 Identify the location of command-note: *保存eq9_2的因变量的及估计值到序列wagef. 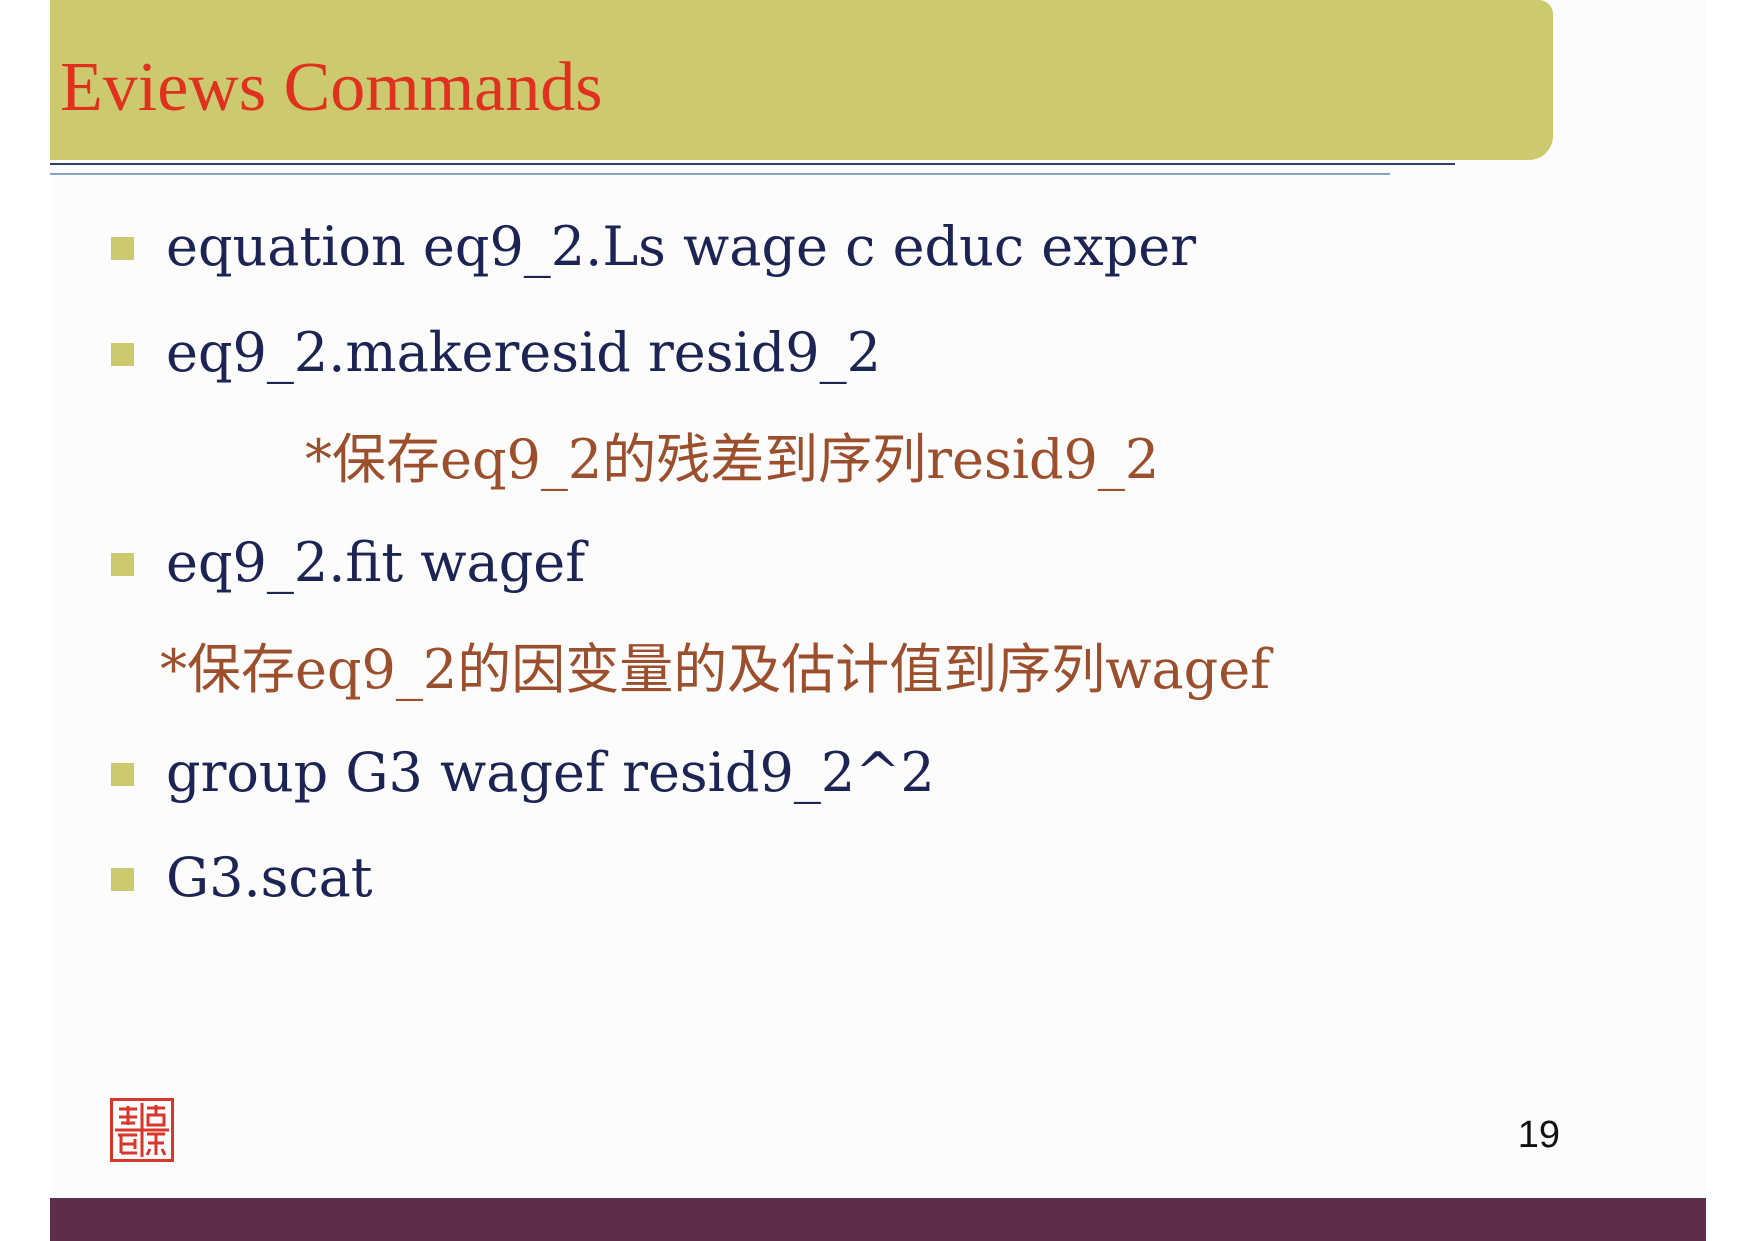
(715, 669).